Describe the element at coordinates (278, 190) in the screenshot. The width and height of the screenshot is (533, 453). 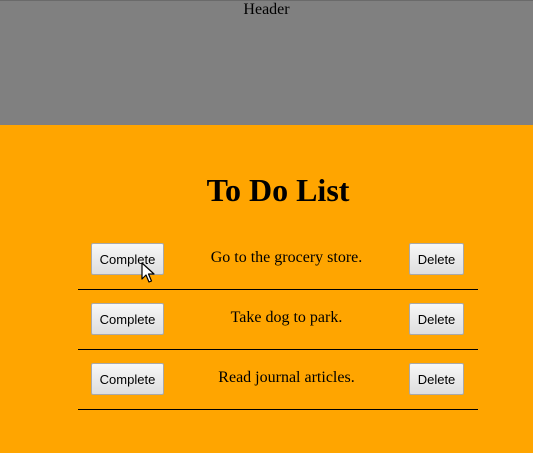
I see `page-title: To Do List` at that location.